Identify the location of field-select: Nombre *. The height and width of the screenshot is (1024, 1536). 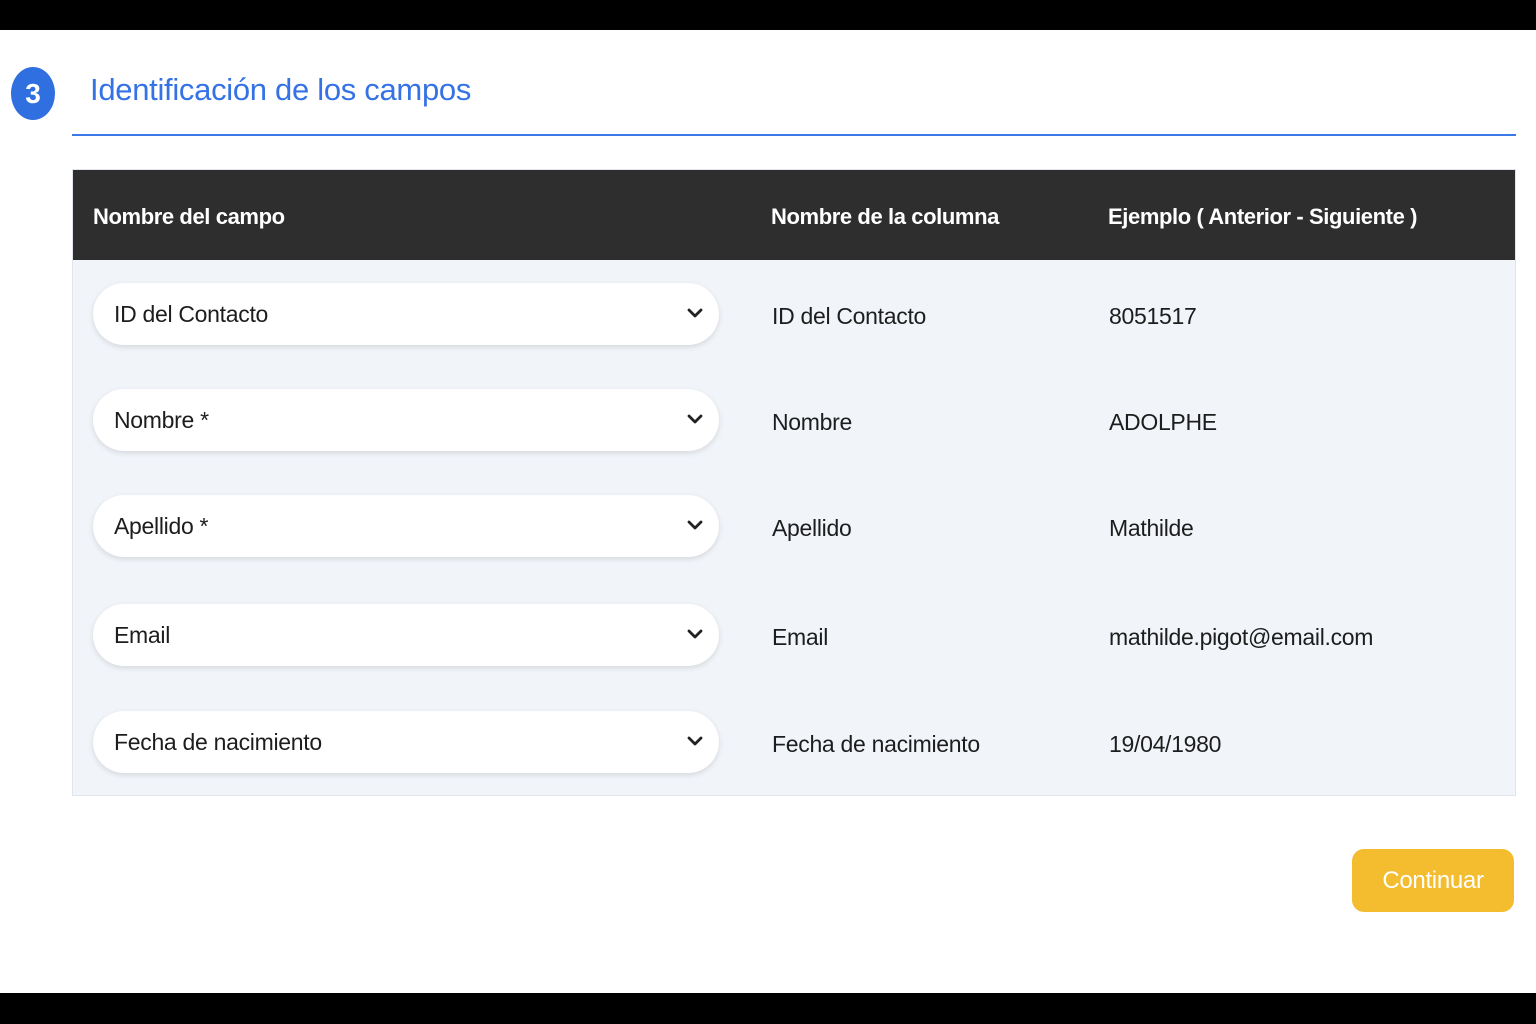
(406, 420).